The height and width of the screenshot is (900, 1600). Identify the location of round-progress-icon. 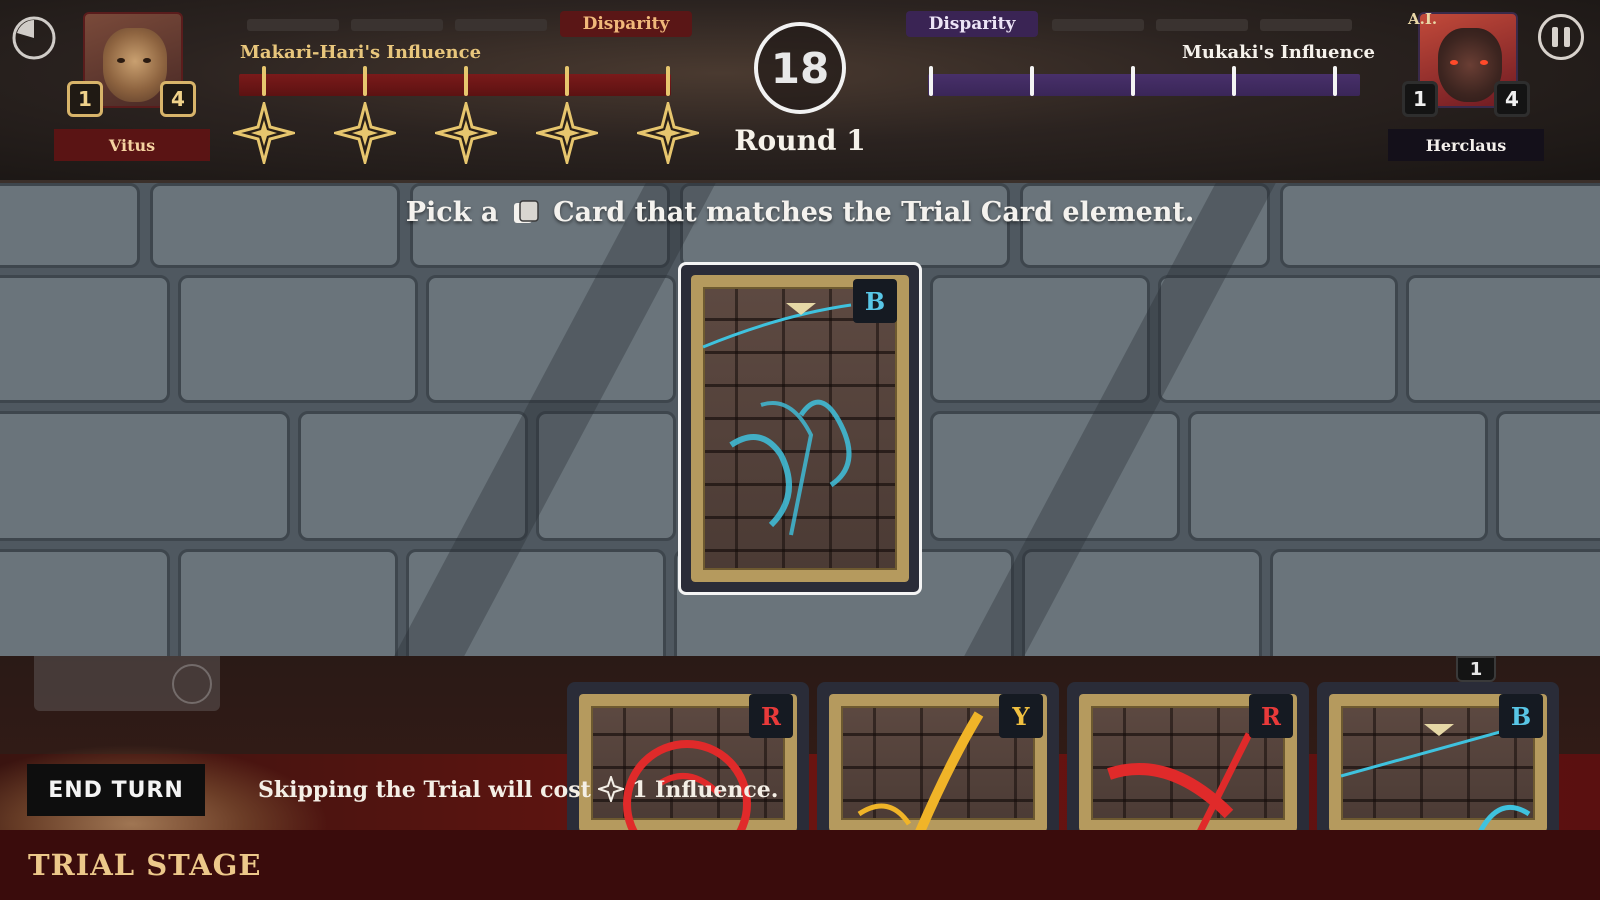
(34, 38).